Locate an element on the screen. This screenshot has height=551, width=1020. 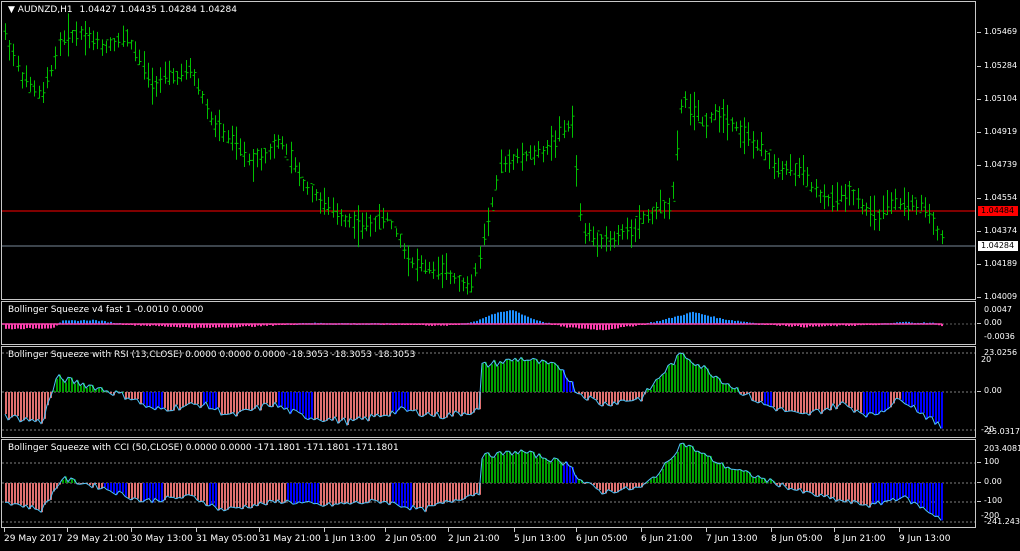
price-label: 1.04919 is located at coordinates (1001, 131).